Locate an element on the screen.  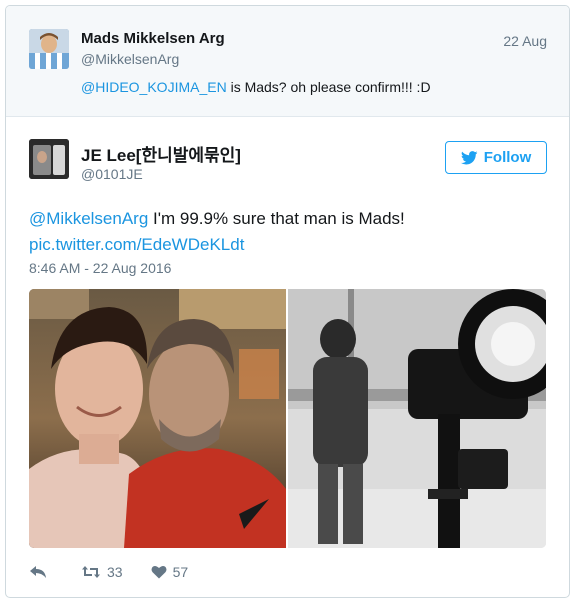
parent-author-name: Mads Mikkelsen Arg is located at coordinates (153, 38).